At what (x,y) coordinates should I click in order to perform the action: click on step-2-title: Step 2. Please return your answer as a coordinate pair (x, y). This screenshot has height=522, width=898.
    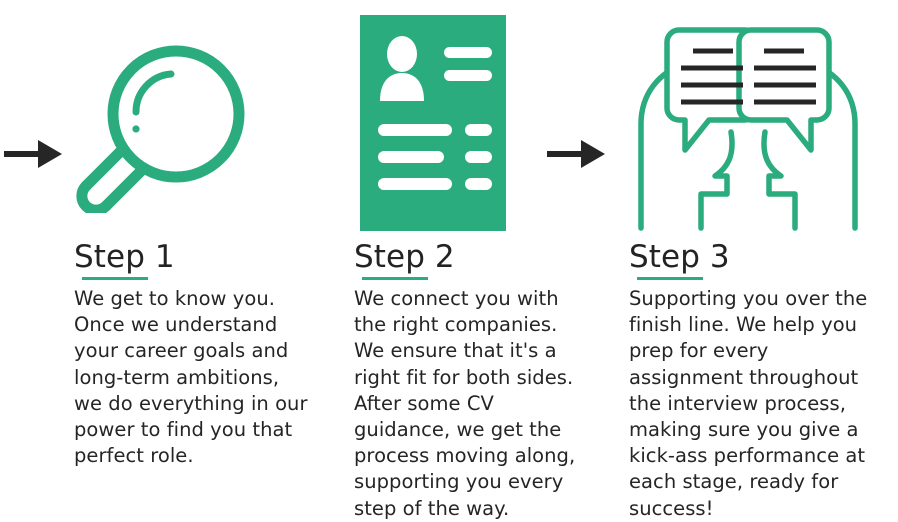
    Looking at the image, I should click on (465, 259).